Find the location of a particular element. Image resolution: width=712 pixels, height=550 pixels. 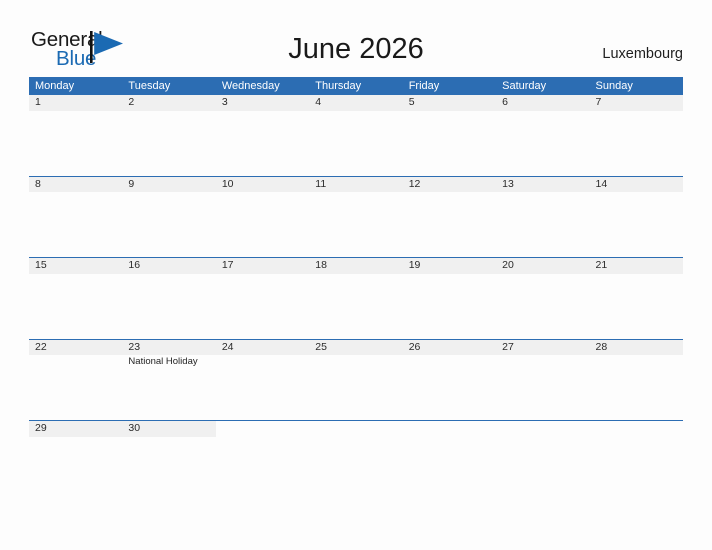

calendar-day-cell: 25 is located at coordinates (356, 380).